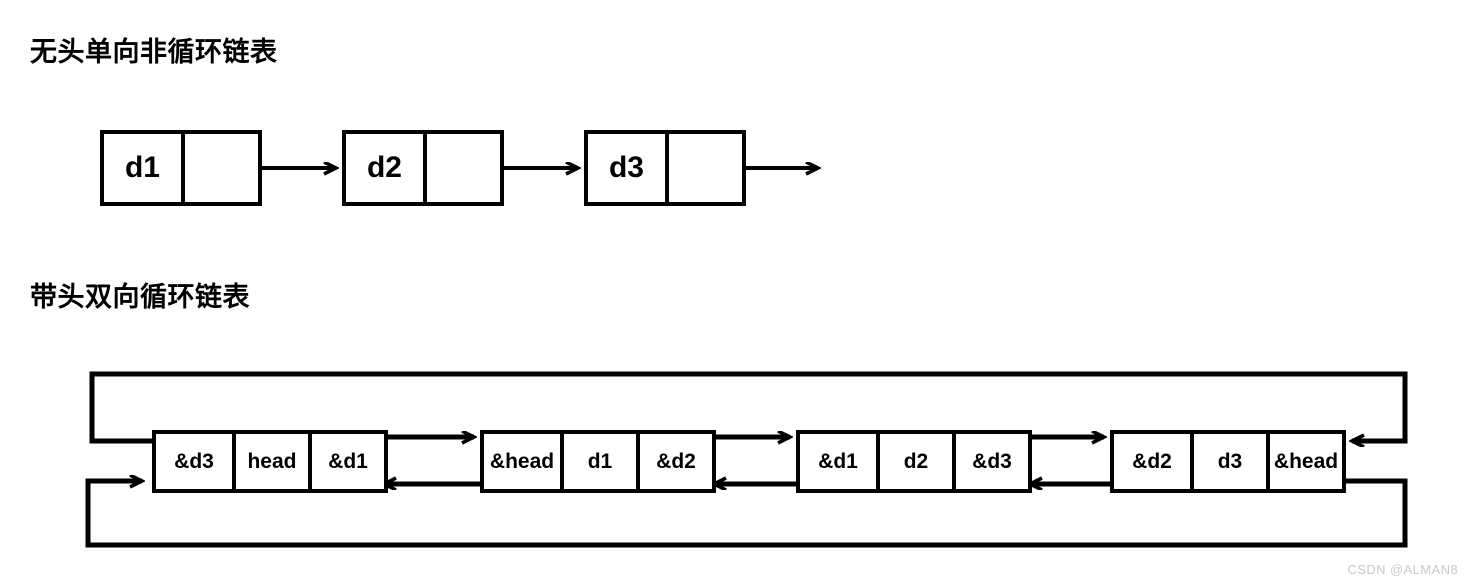  I want to click on doubly-node-3-data: d2, so click(914, 461).